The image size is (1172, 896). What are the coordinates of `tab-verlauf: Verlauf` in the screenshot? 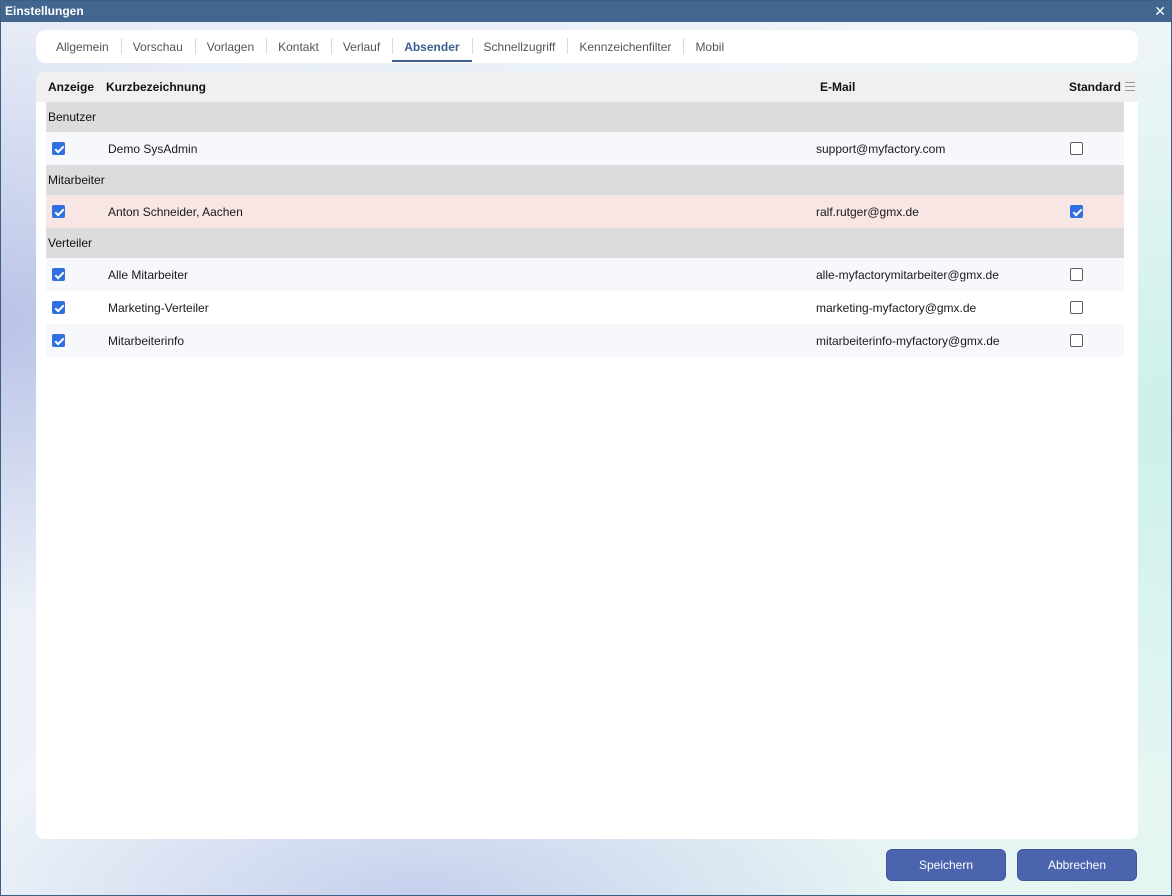 It's located at (361, 46).